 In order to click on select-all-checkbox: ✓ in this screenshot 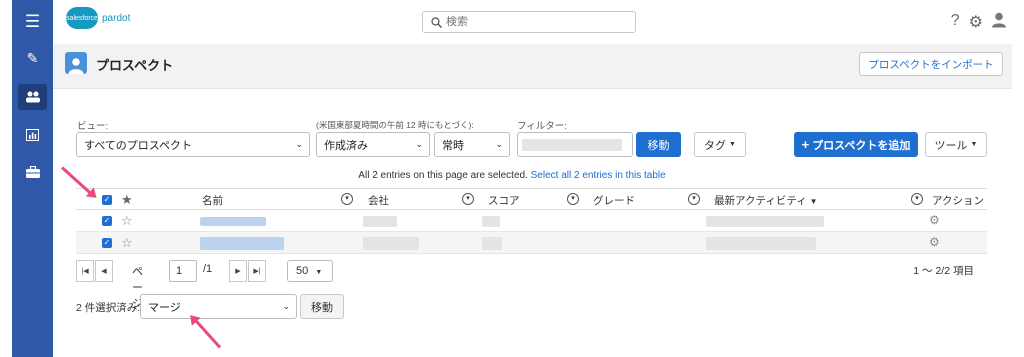, I will do `click(107, 200)`.